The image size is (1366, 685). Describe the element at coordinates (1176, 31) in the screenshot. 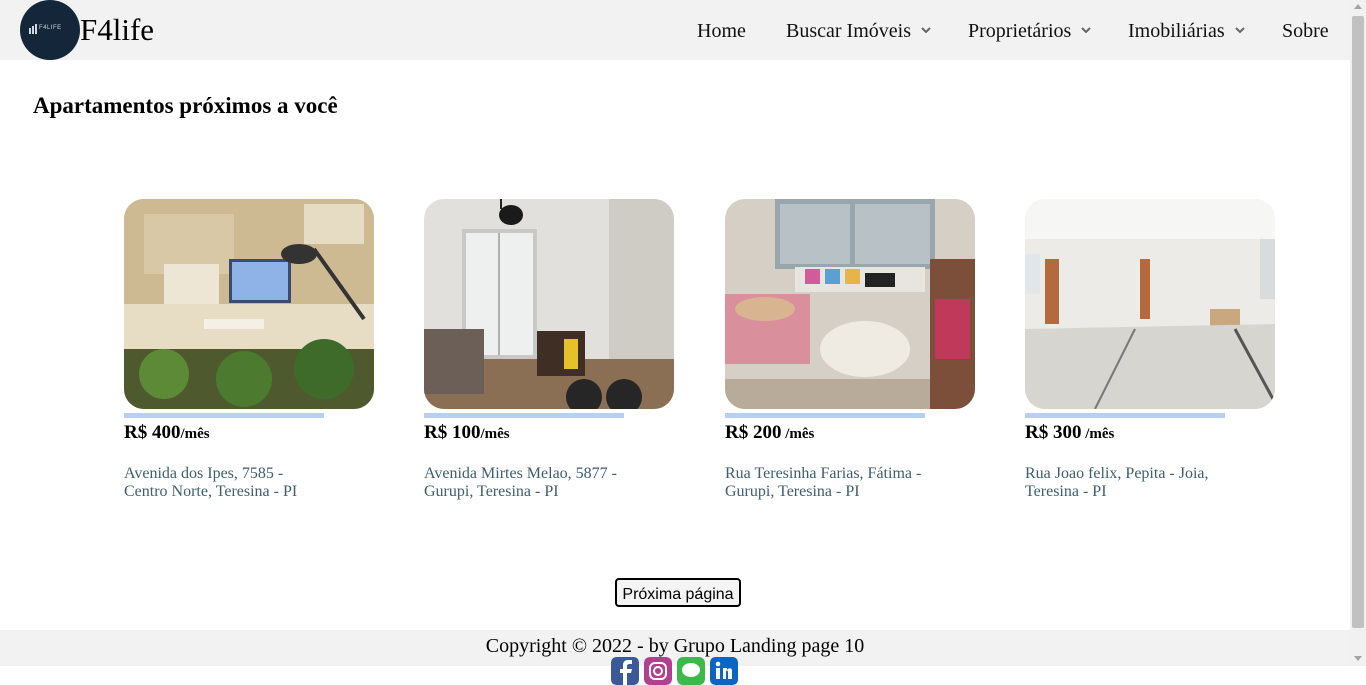

I see `nav-imobiliarias-label: Imobiliárias` at that location.